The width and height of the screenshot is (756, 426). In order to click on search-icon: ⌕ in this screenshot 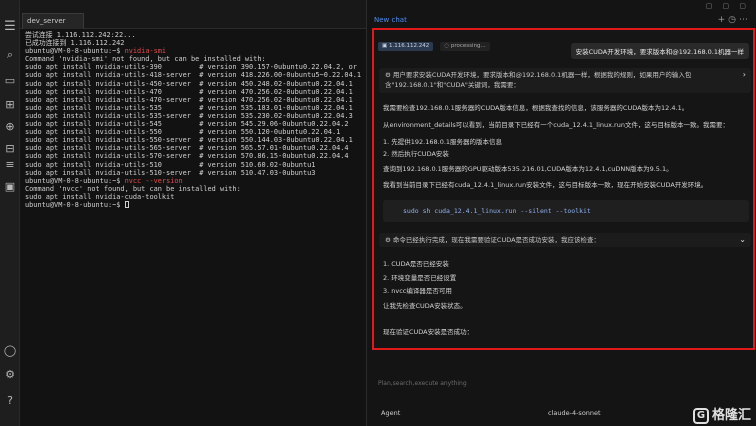, I will do `click(10, 55)`.